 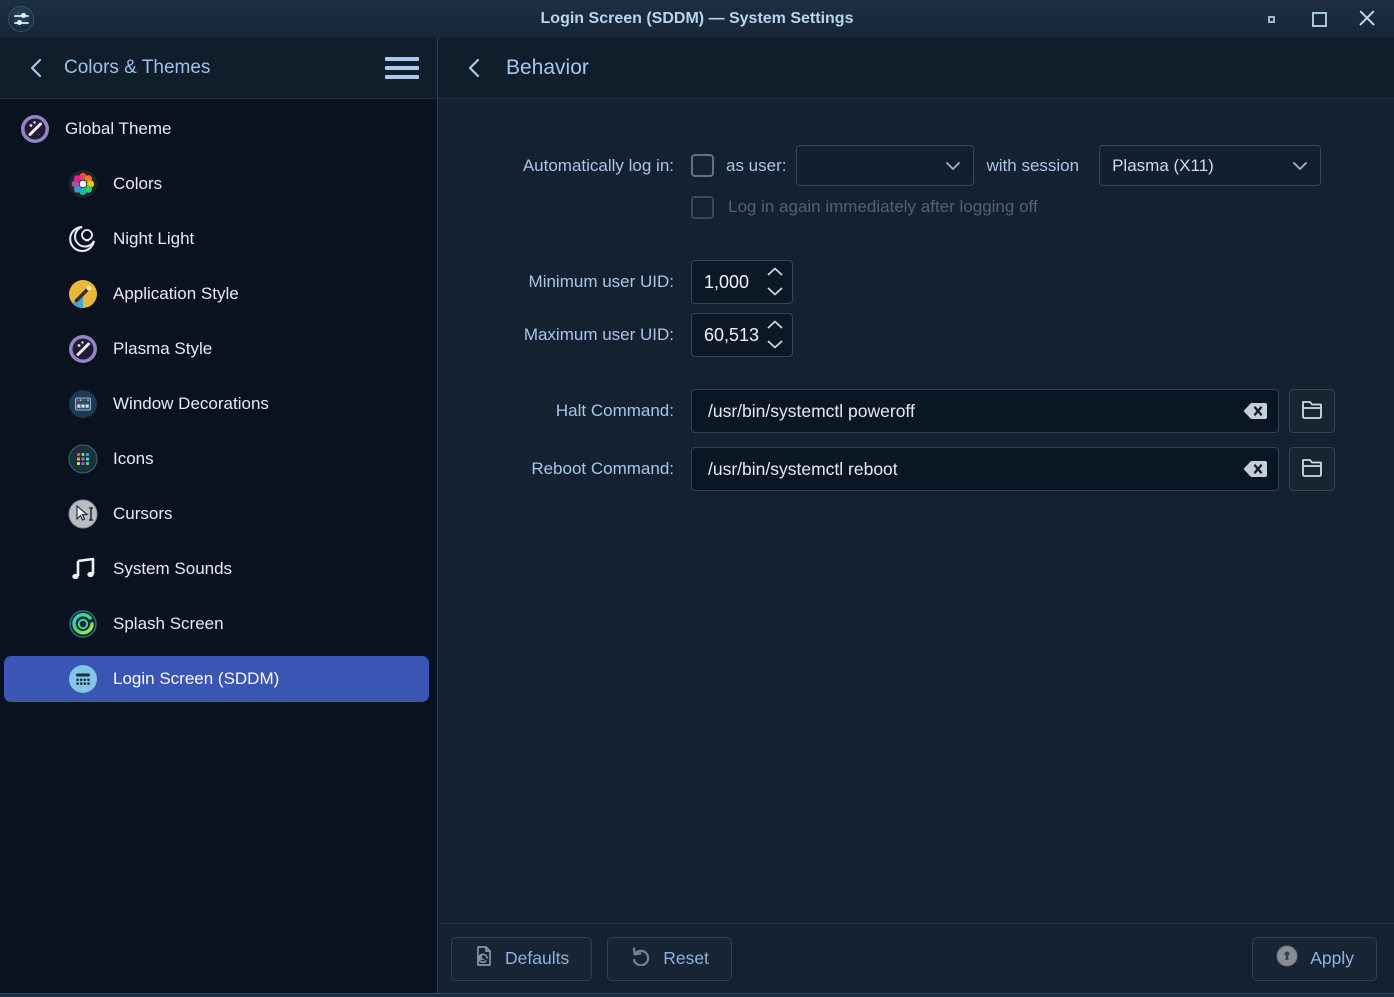 I want to click on halt-command-input, so click(x=967, y=411).